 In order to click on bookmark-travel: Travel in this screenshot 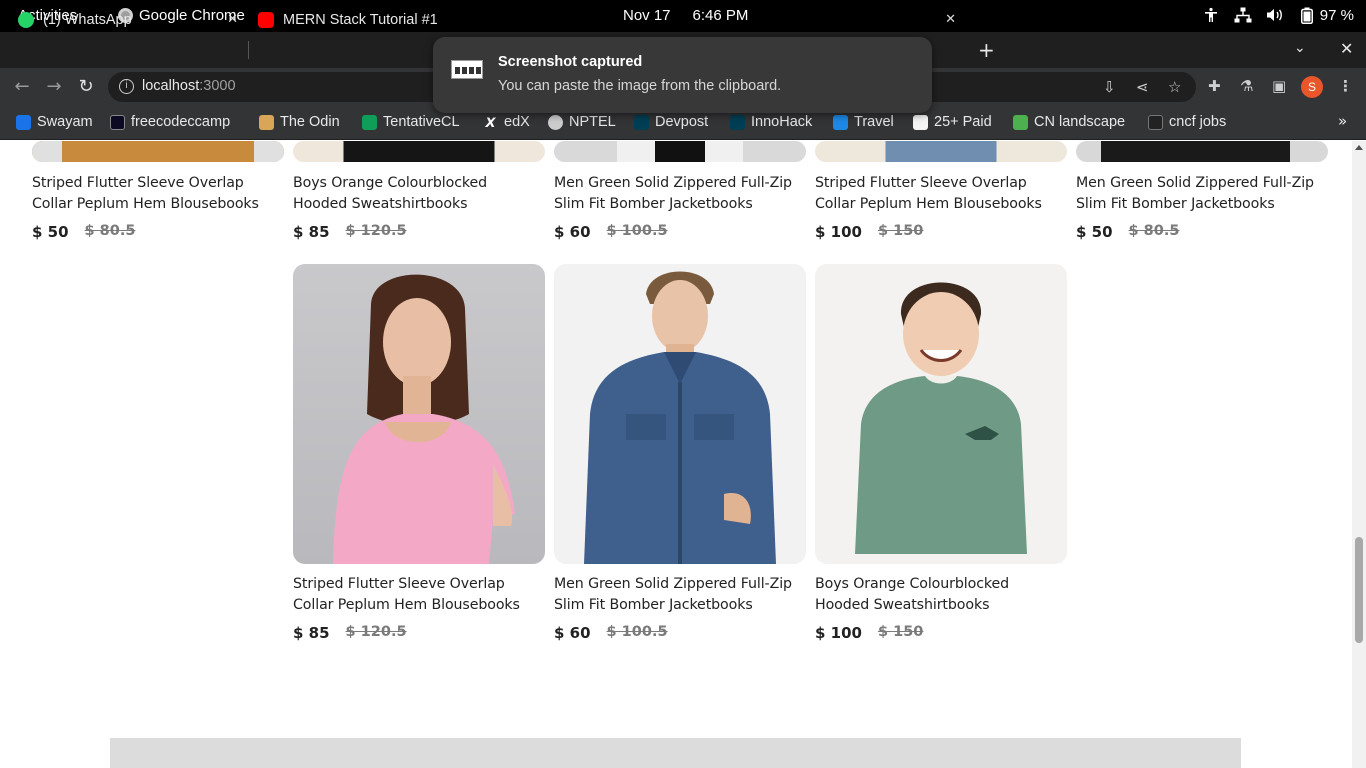, I will do `click(863, 122)`.